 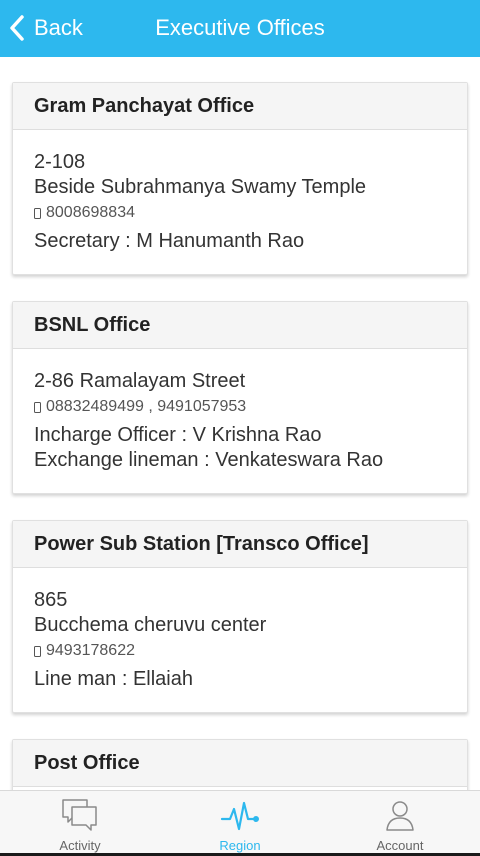 What do you see at coordinates (146, 406) in the screenshot?
I see `phone-number: 08832489499 , 9491057953` at bounding box center [146, 406].